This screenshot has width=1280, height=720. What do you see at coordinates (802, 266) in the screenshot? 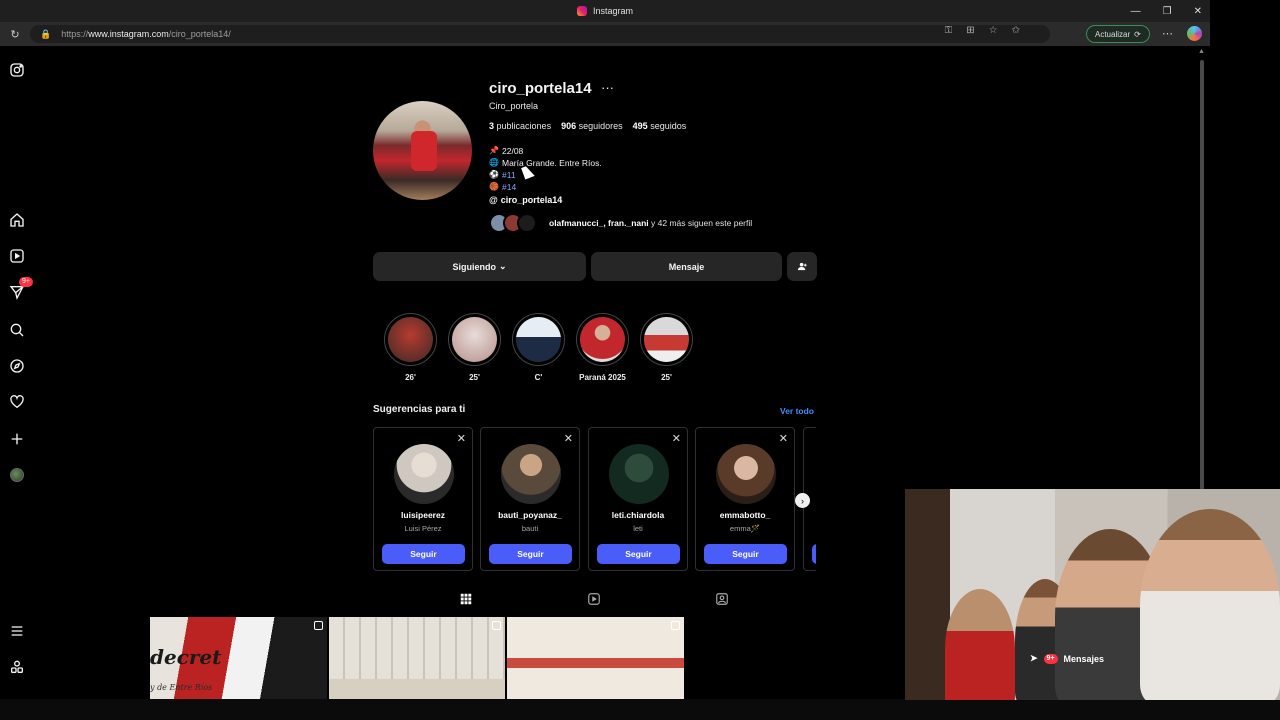
I see `add-user-button` at bounding box center [802, 266].